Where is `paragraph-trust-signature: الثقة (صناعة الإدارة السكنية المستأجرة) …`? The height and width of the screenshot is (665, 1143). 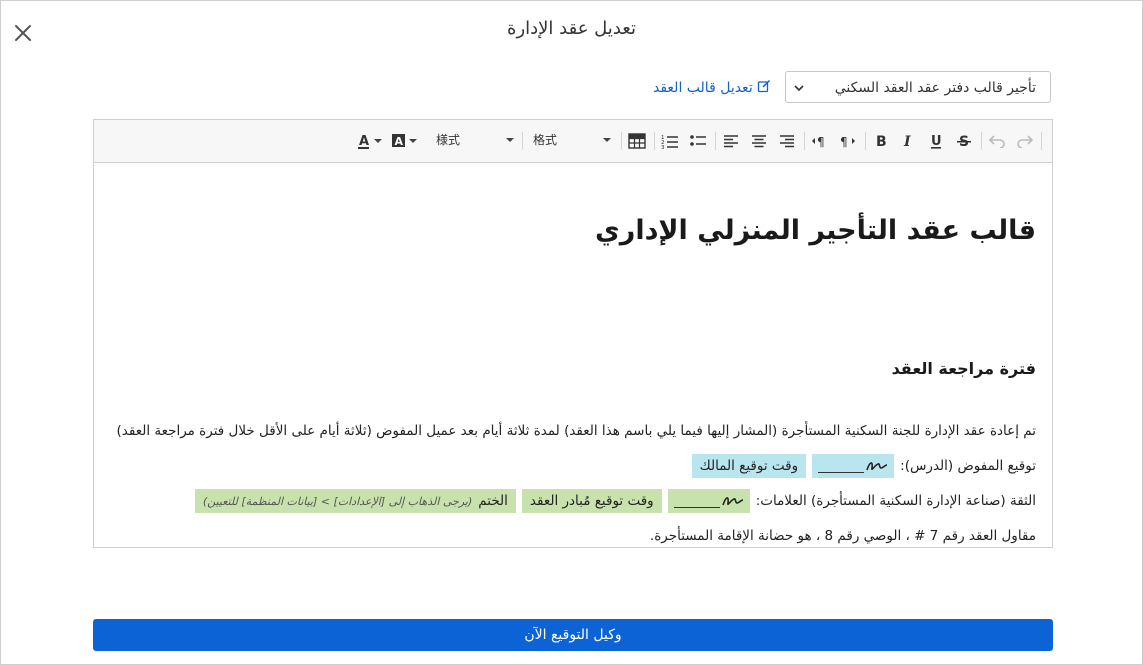 paragraph-trust-signature: الثقة (صناعة الإدارة السكنية المستأجرة) … is located at coordinates (615, 501).